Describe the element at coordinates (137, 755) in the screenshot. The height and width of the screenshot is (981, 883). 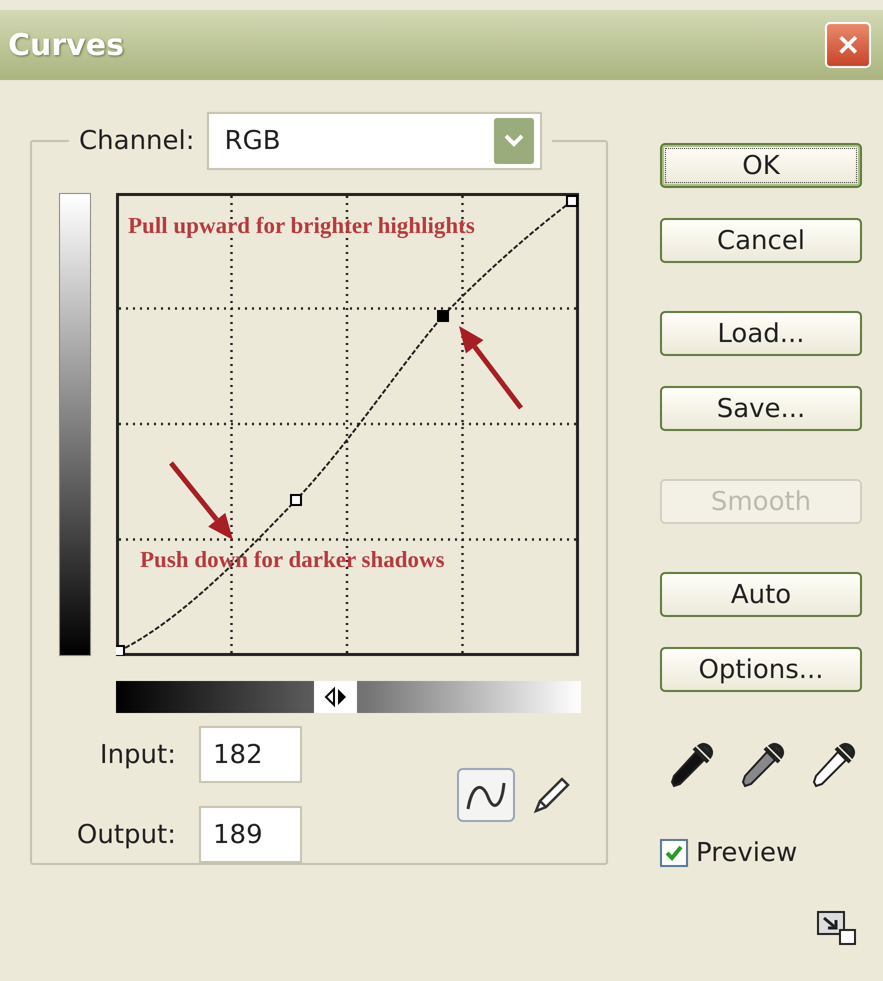
I see `field-label: Input:` at that location.